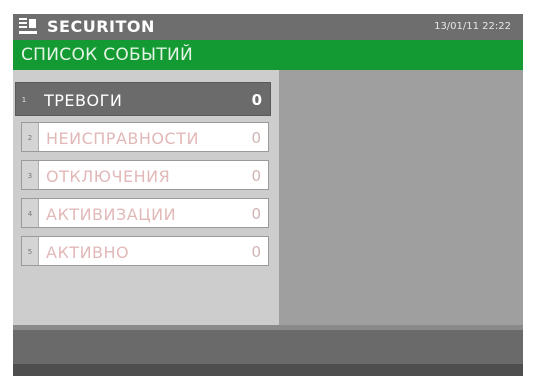 The image size is (536, 389). Describe the element at coordinates (28, 26) in the screenshot. I see `panel-logo-icon` at that location.